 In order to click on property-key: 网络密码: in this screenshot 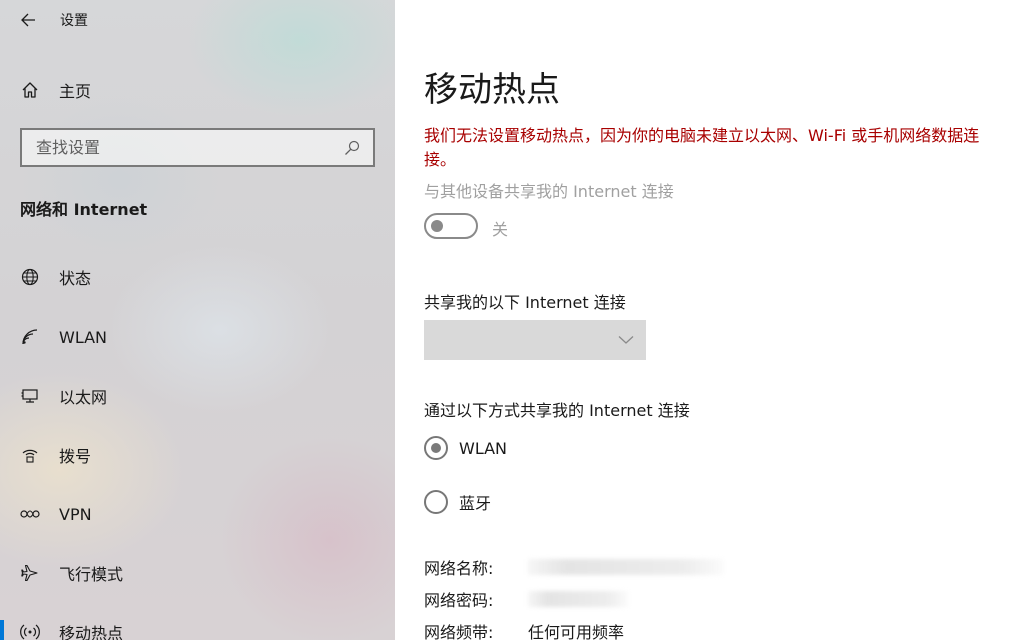, I will do `click(459, 600)`.